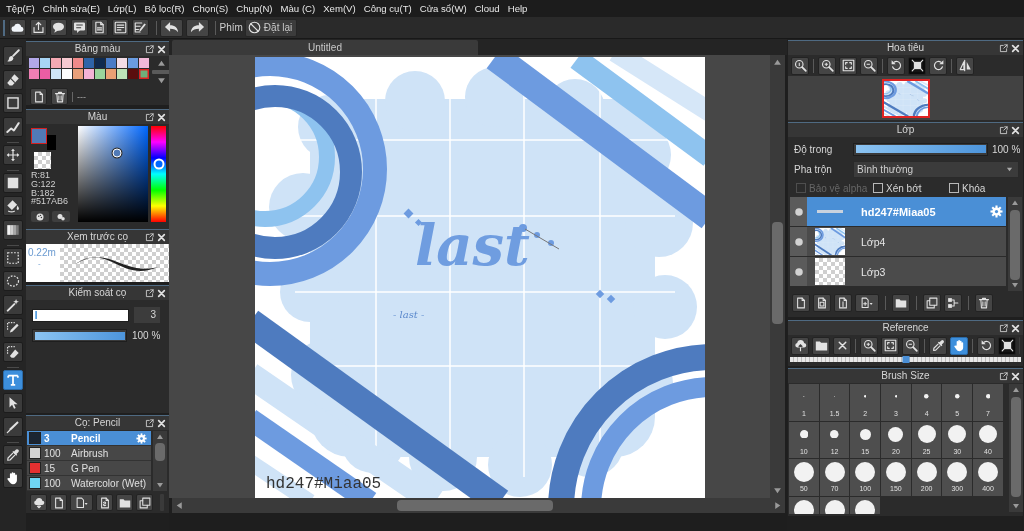 The image size is (1024, 531). I want to click on menu-item: Cửa sổ(W), so click(443, 8).